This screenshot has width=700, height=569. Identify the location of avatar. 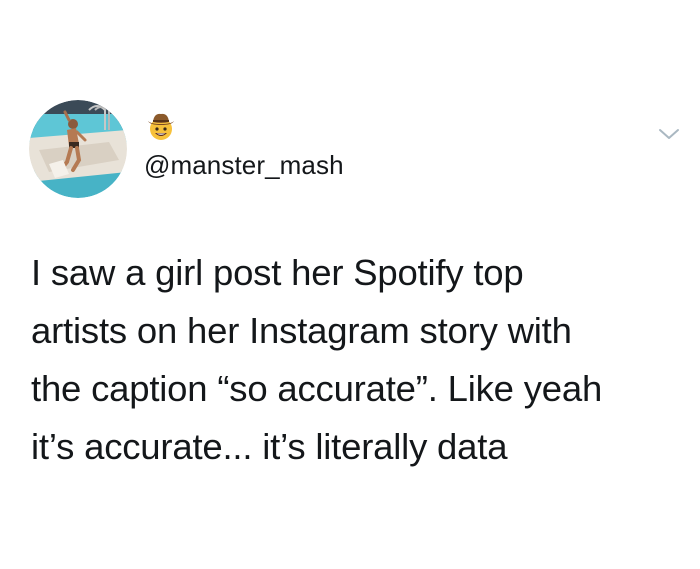
(78, 149).